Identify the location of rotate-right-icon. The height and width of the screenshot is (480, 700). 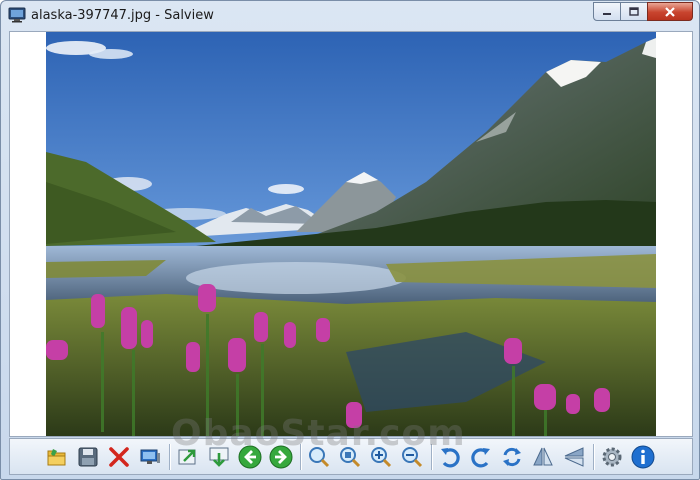
(480, 457).